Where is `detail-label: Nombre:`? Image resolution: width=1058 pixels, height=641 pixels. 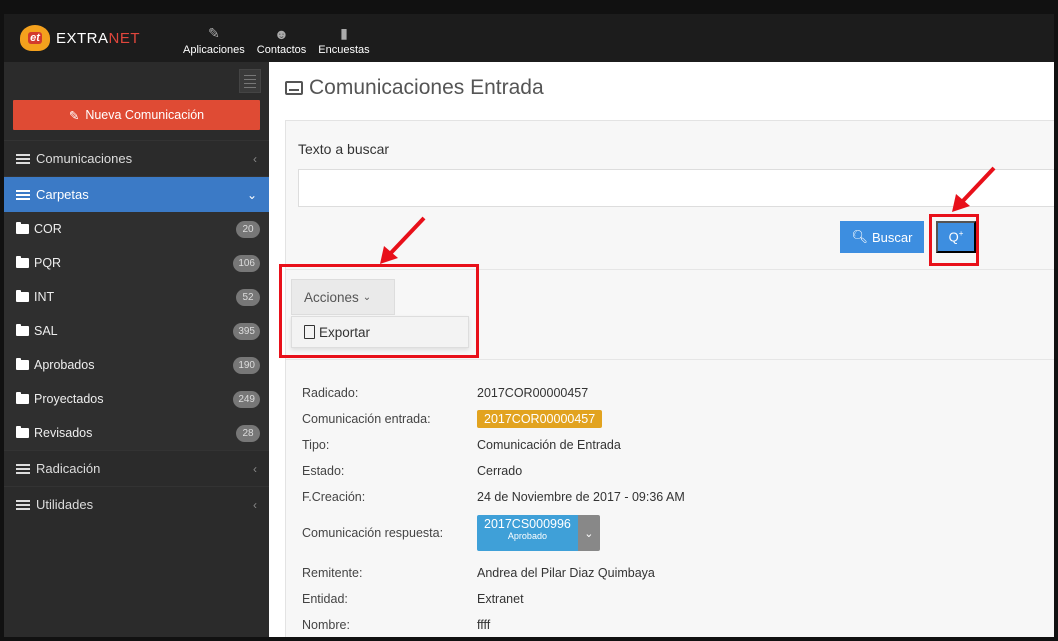
detail-label: Nombre: is located at coordinates (326, 625).